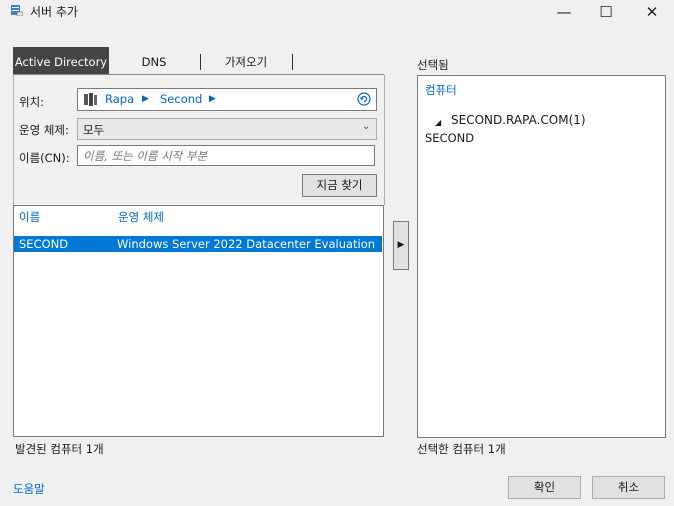 This screenshot has width=674, height=506. I want to click on add-to-selected-button: ▶, so click(401, 245).